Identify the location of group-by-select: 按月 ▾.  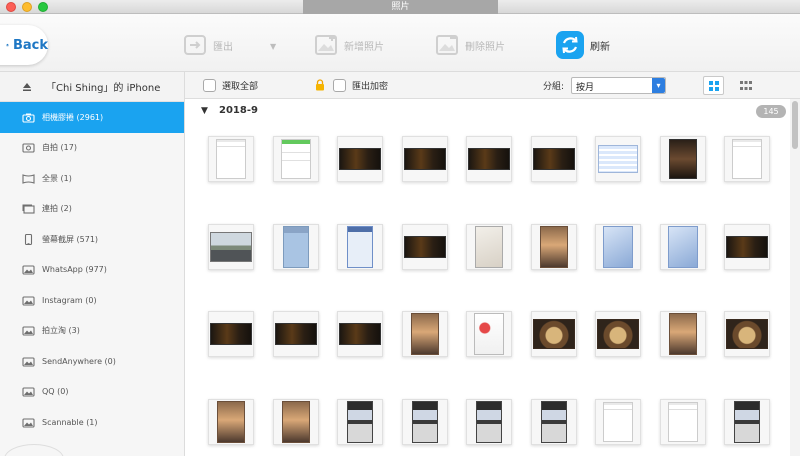
(618, 85).